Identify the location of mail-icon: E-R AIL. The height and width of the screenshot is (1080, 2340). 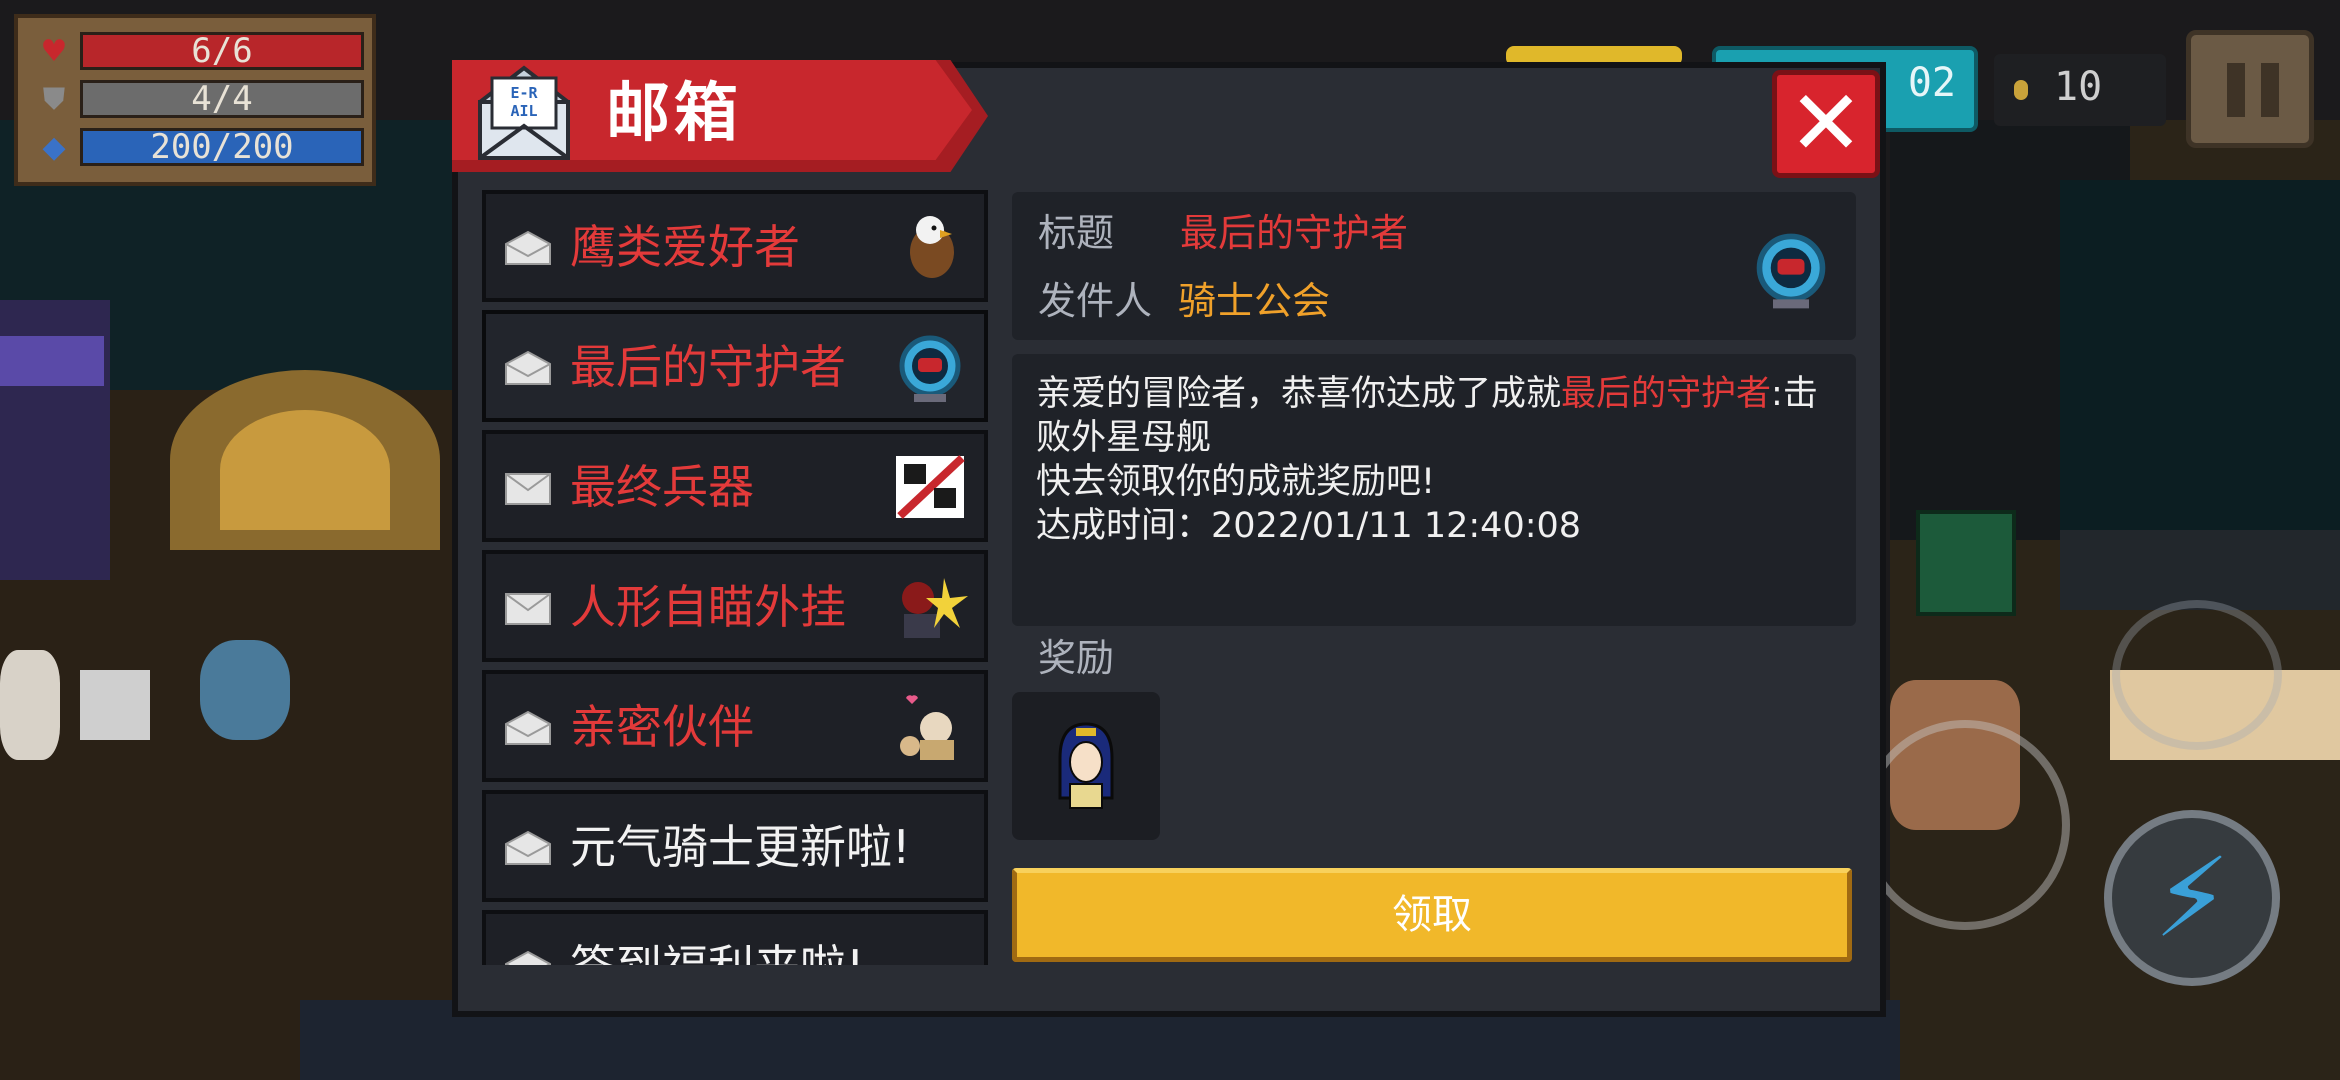
(524, 113).